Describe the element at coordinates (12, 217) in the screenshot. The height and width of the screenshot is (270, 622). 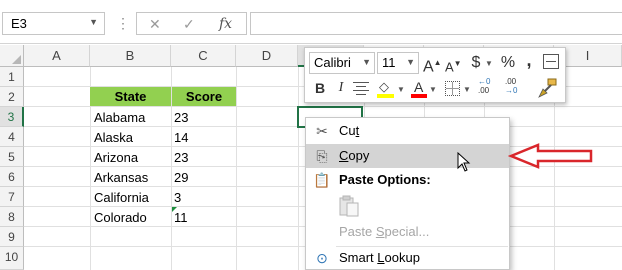
I see `row-header-8: 8` at that location.